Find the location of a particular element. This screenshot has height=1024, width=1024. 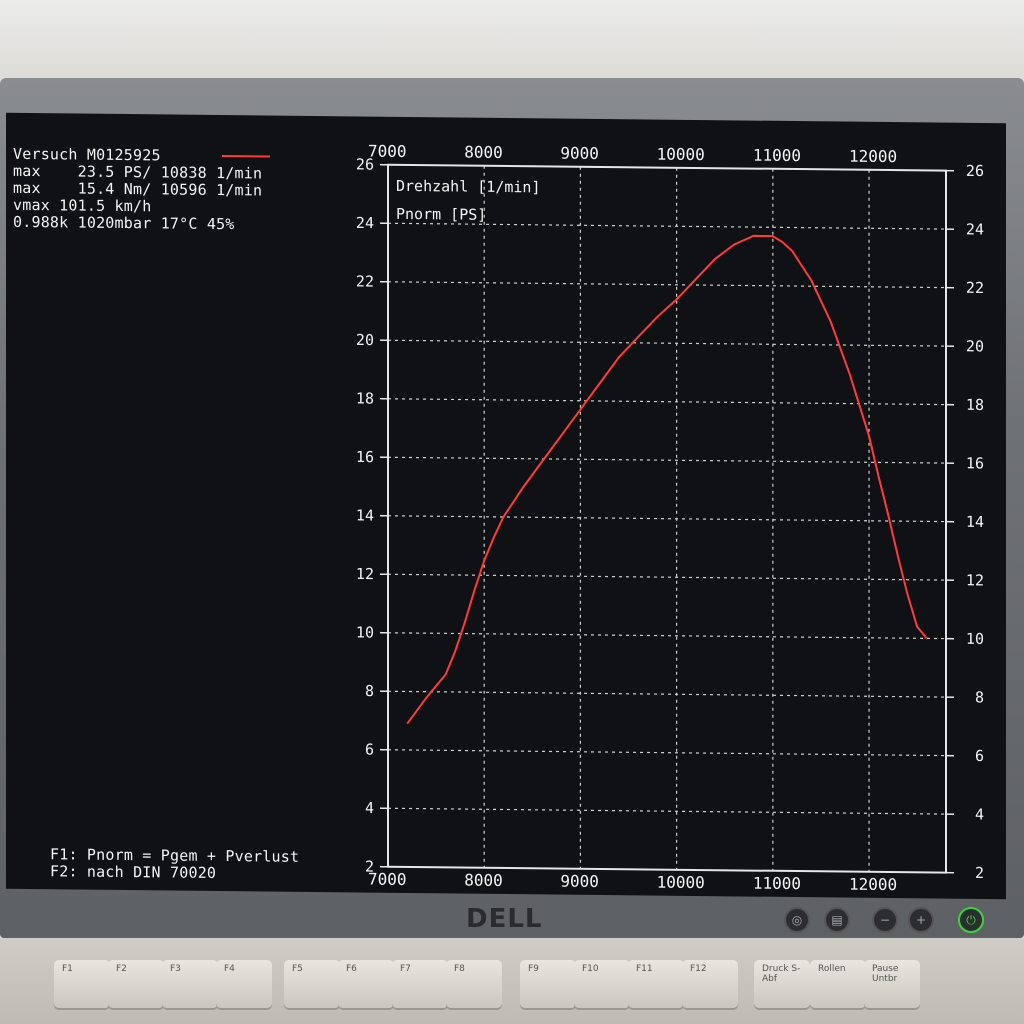

y-tick-label-right: 24 is located at coordinates (975, 229).